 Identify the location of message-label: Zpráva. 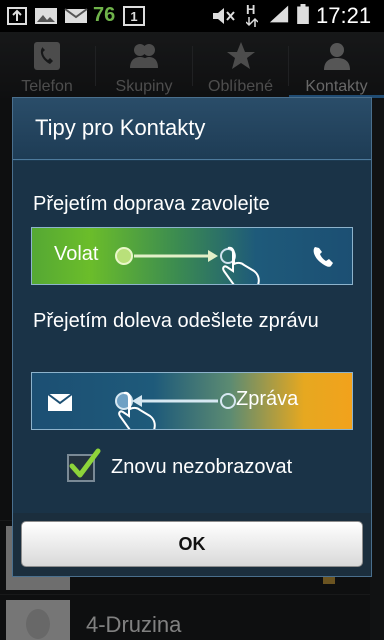
(267, 399).